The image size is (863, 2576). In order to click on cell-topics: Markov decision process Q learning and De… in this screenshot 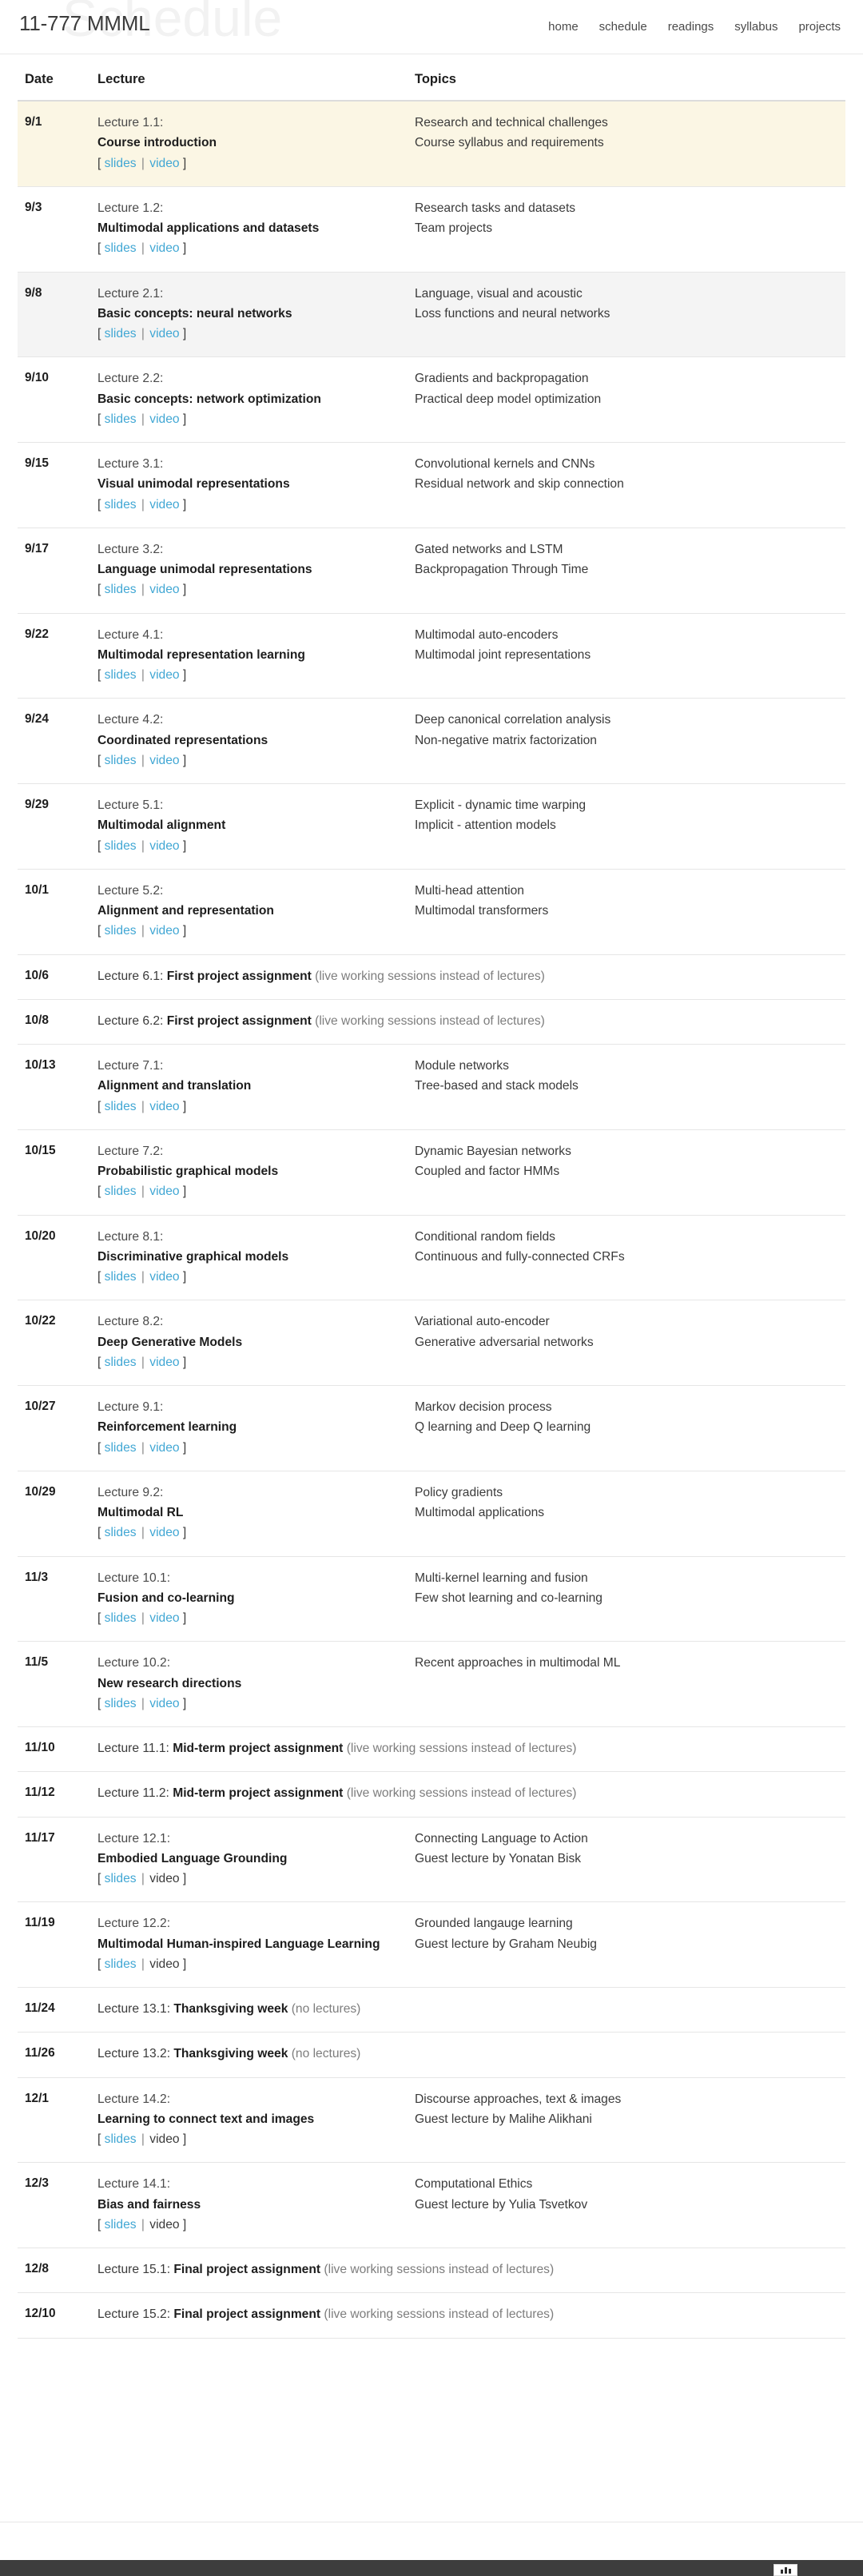, I will do `click(628, 1428)`.